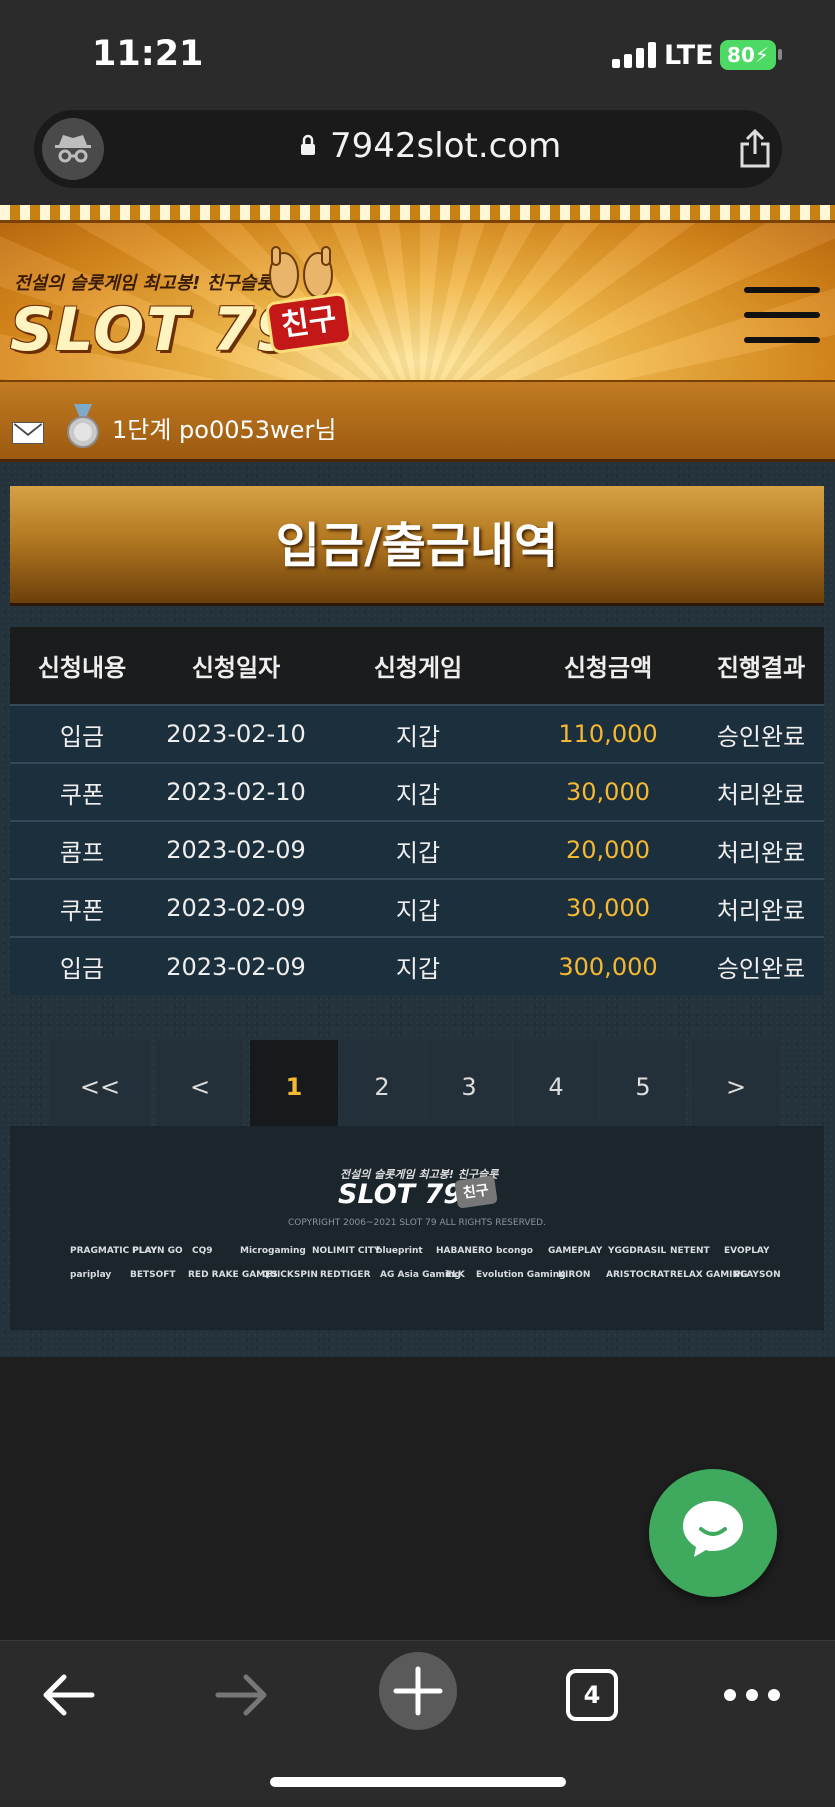  I want to click on tab-count: 4, so click(592, 1695).